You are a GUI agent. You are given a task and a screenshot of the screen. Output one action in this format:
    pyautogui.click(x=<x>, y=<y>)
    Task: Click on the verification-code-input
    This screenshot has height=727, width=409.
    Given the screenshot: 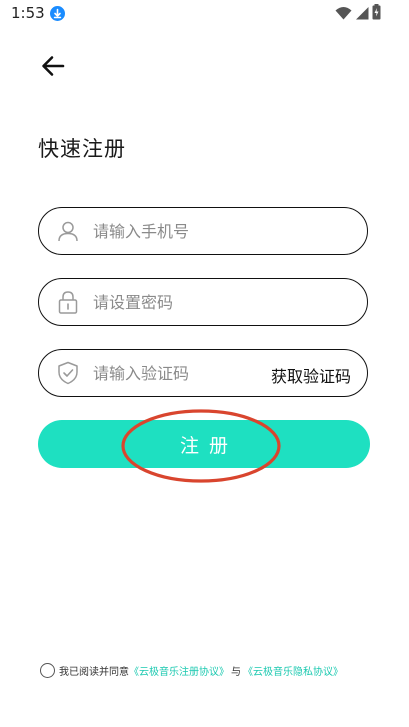 What is the action you would take?
    pyautogui.click(x=168, y=373)
    